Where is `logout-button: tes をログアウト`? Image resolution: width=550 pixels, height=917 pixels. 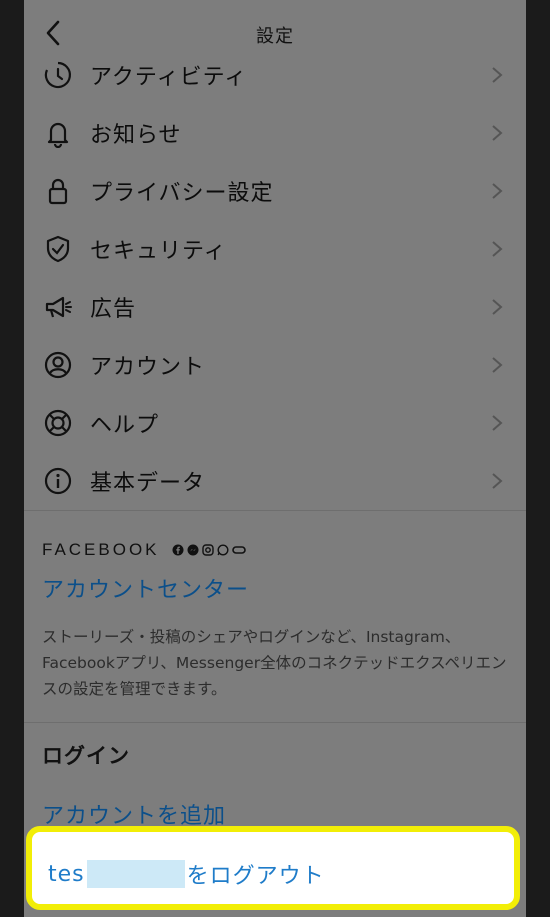 logout-button: tes をログアウト is located at coordinates (186, 874).